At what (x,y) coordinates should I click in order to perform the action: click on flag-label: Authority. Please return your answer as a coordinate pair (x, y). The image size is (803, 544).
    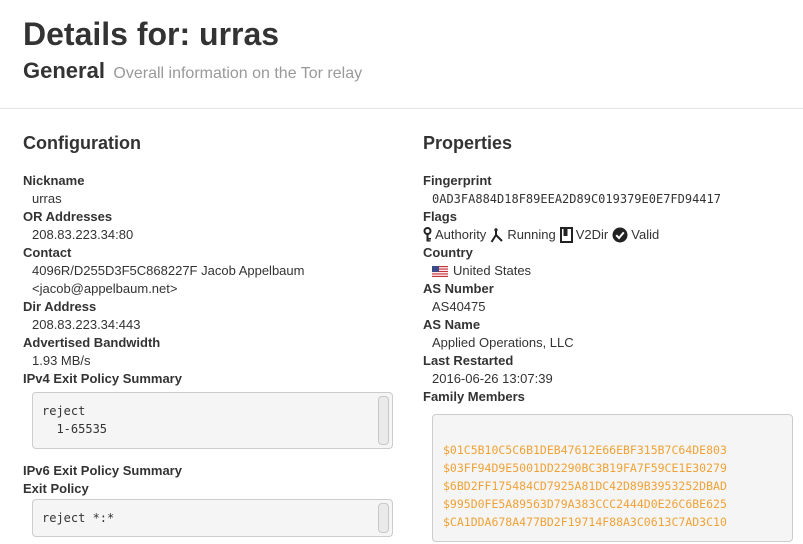
    Looking at the image, I should click on (461, 234).